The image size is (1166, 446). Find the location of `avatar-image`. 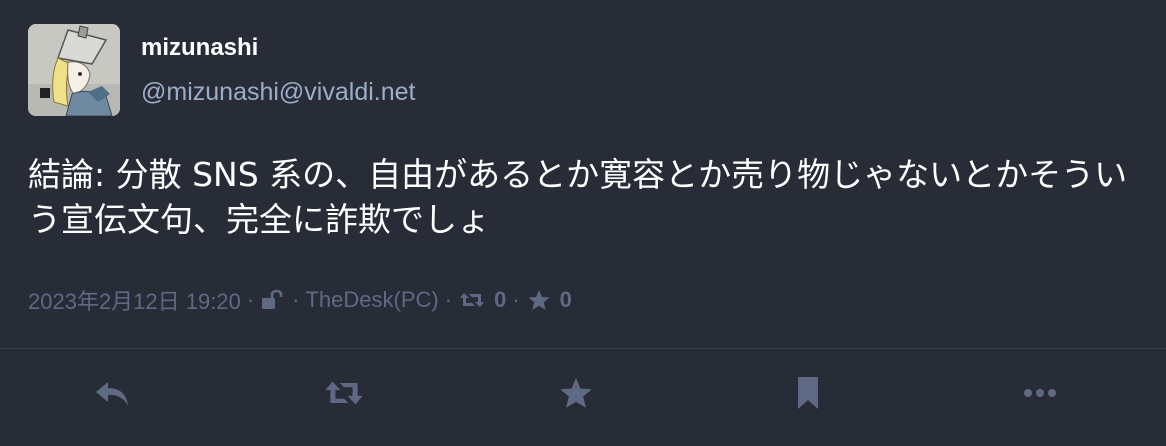

avatar-image is located at coordinates (74, 70).